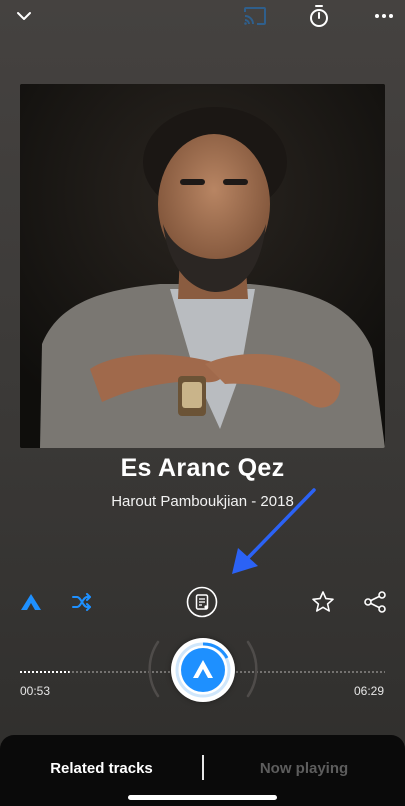 This screenshot has width=405, height=806. What do you see at coordinates (274, 531) in the screenshot?
I see `annotation-arrow` at bounding box center [274, 531].